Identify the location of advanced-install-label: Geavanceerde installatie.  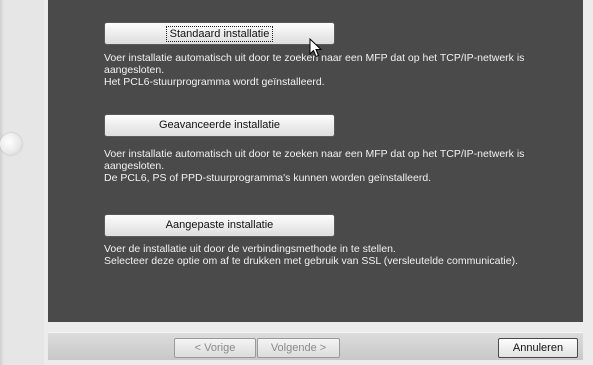
(219, 125).